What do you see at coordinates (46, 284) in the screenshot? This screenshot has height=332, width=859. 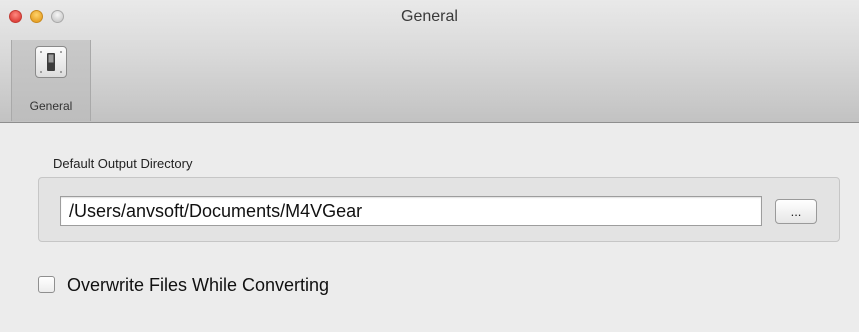 I see `overwrite-checkbox` at bounding box center [46, 284].